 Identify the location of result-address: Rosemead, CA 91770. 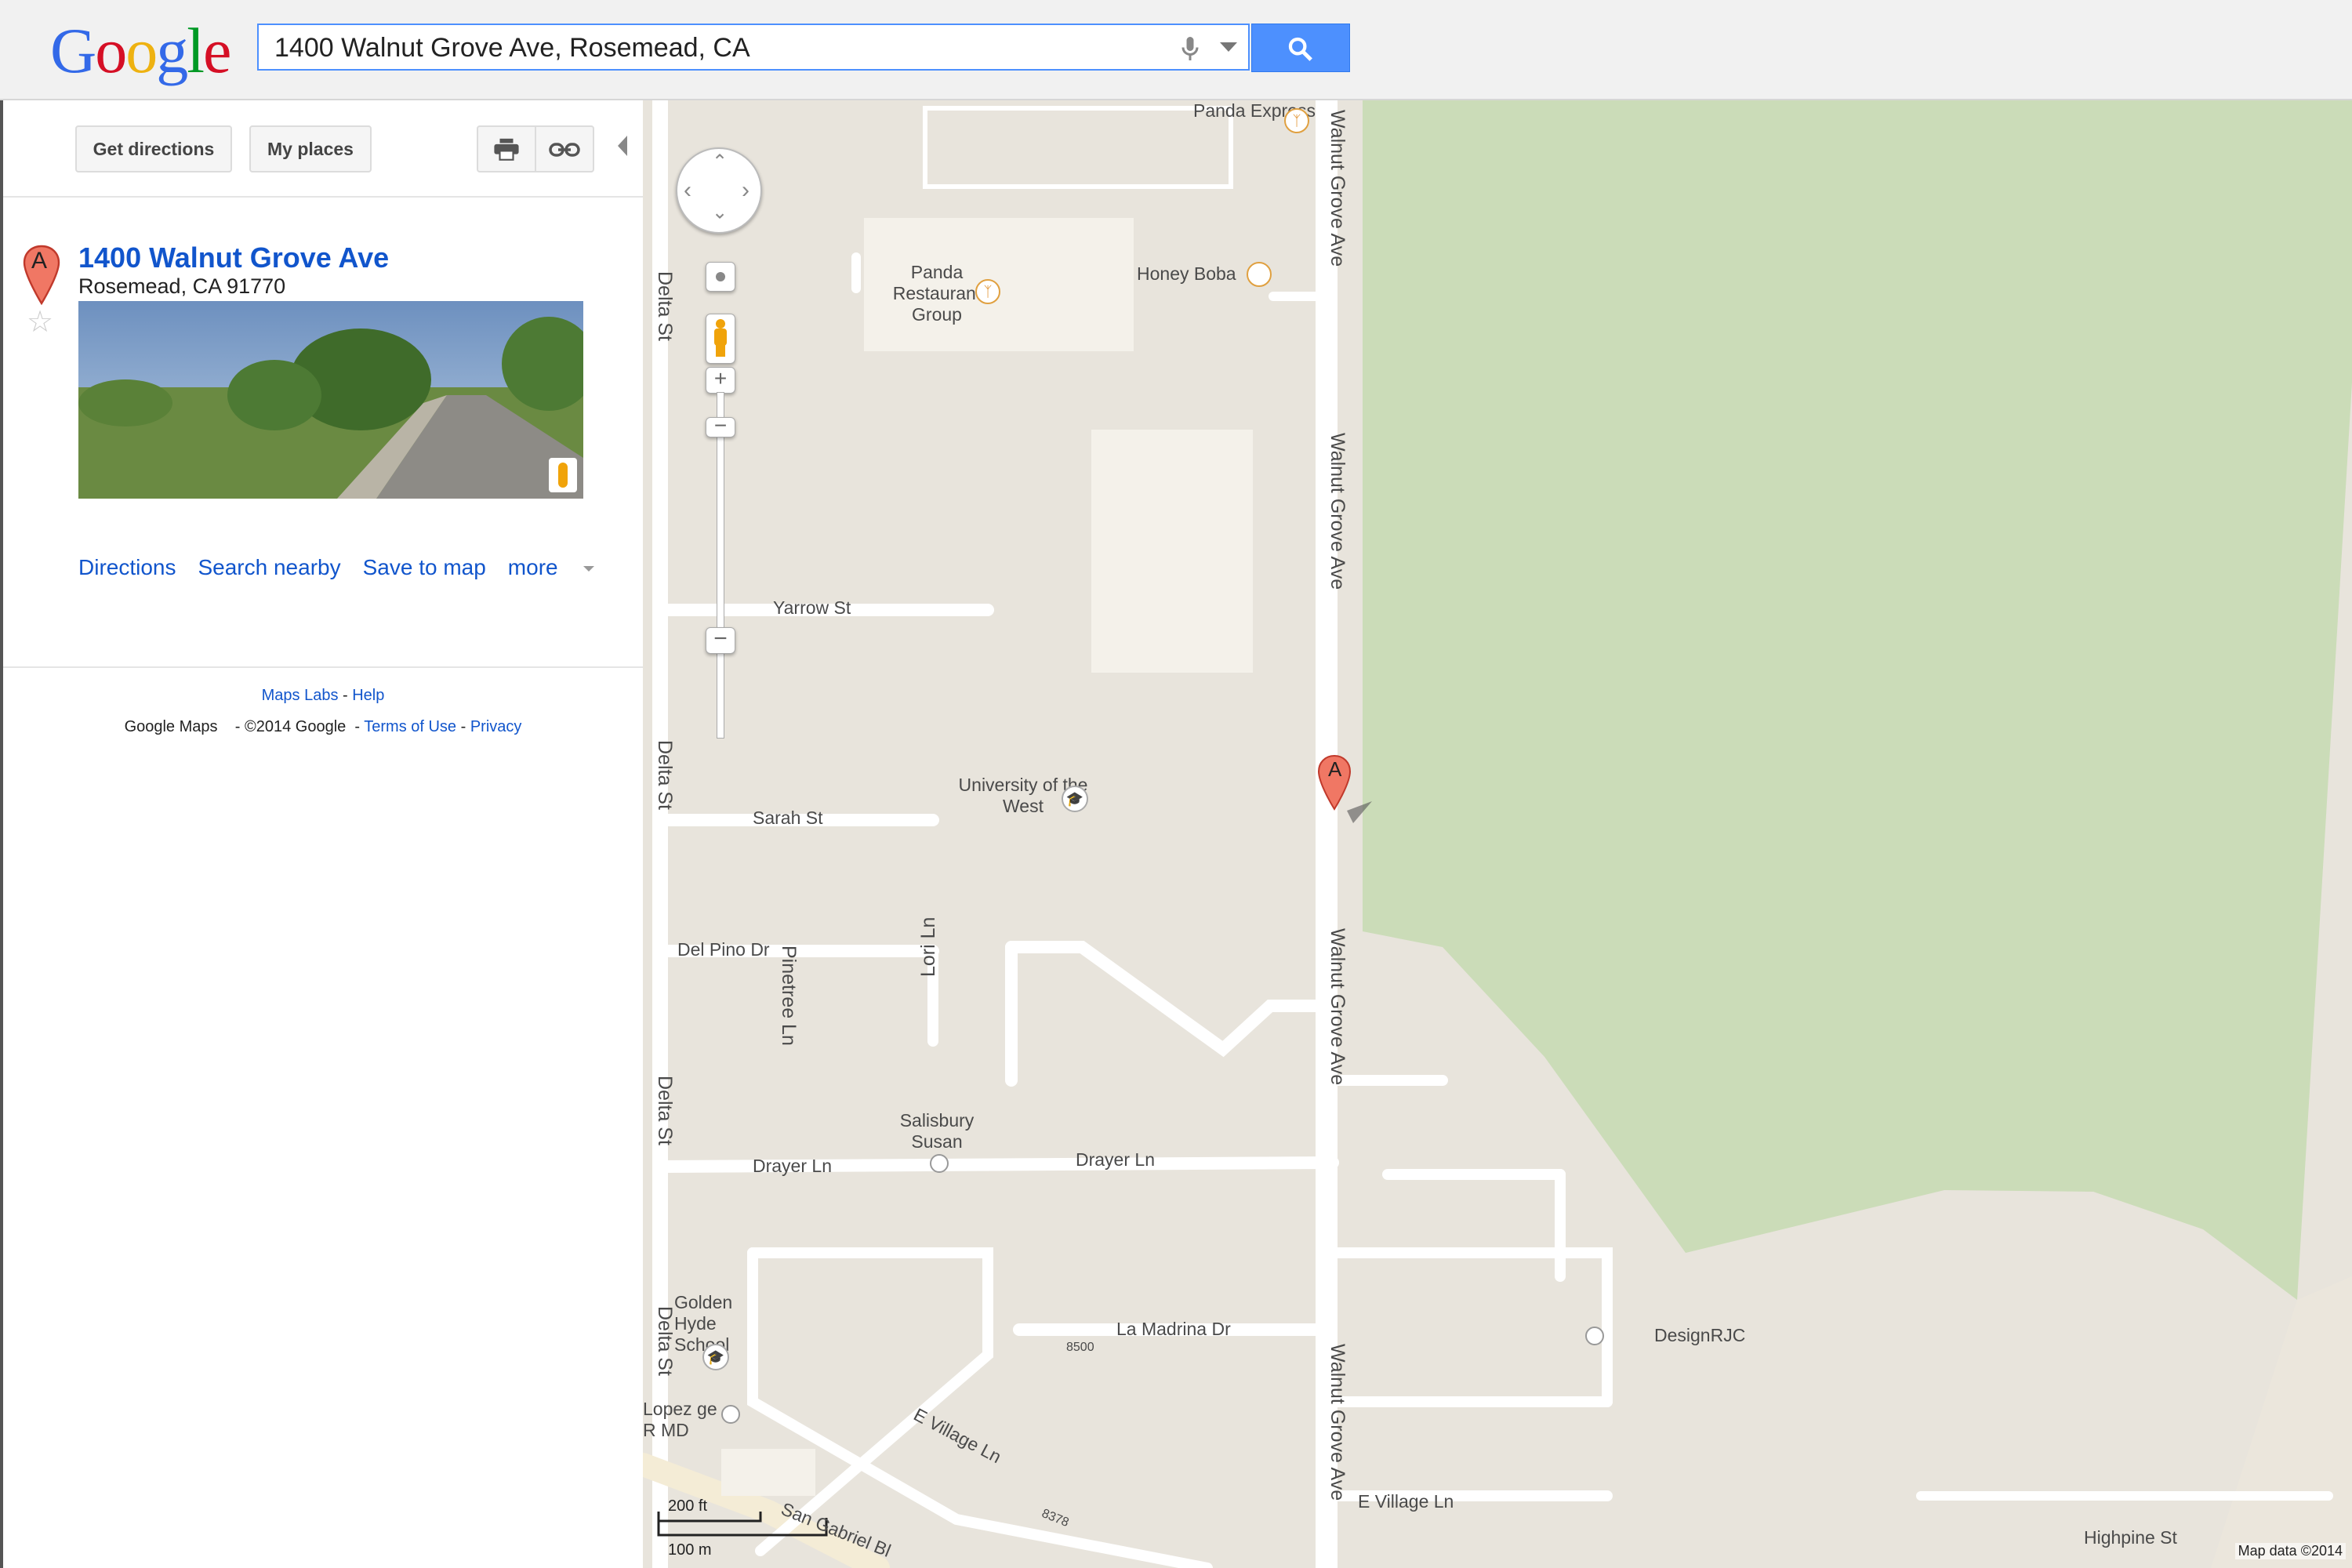
(182, 286).